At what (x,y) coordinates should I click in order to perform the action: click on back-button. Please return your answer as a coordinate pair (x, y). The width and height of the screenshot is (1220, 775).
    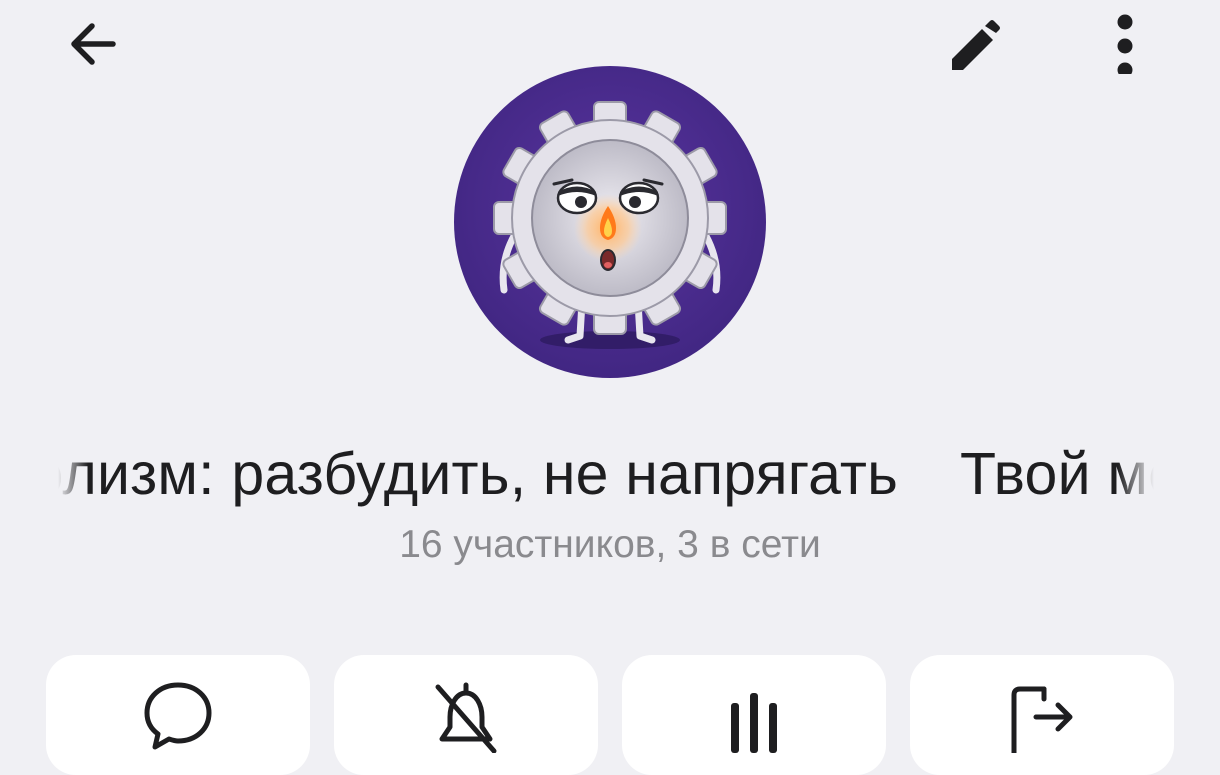
    Looking at the image, I should click on (93, 44).